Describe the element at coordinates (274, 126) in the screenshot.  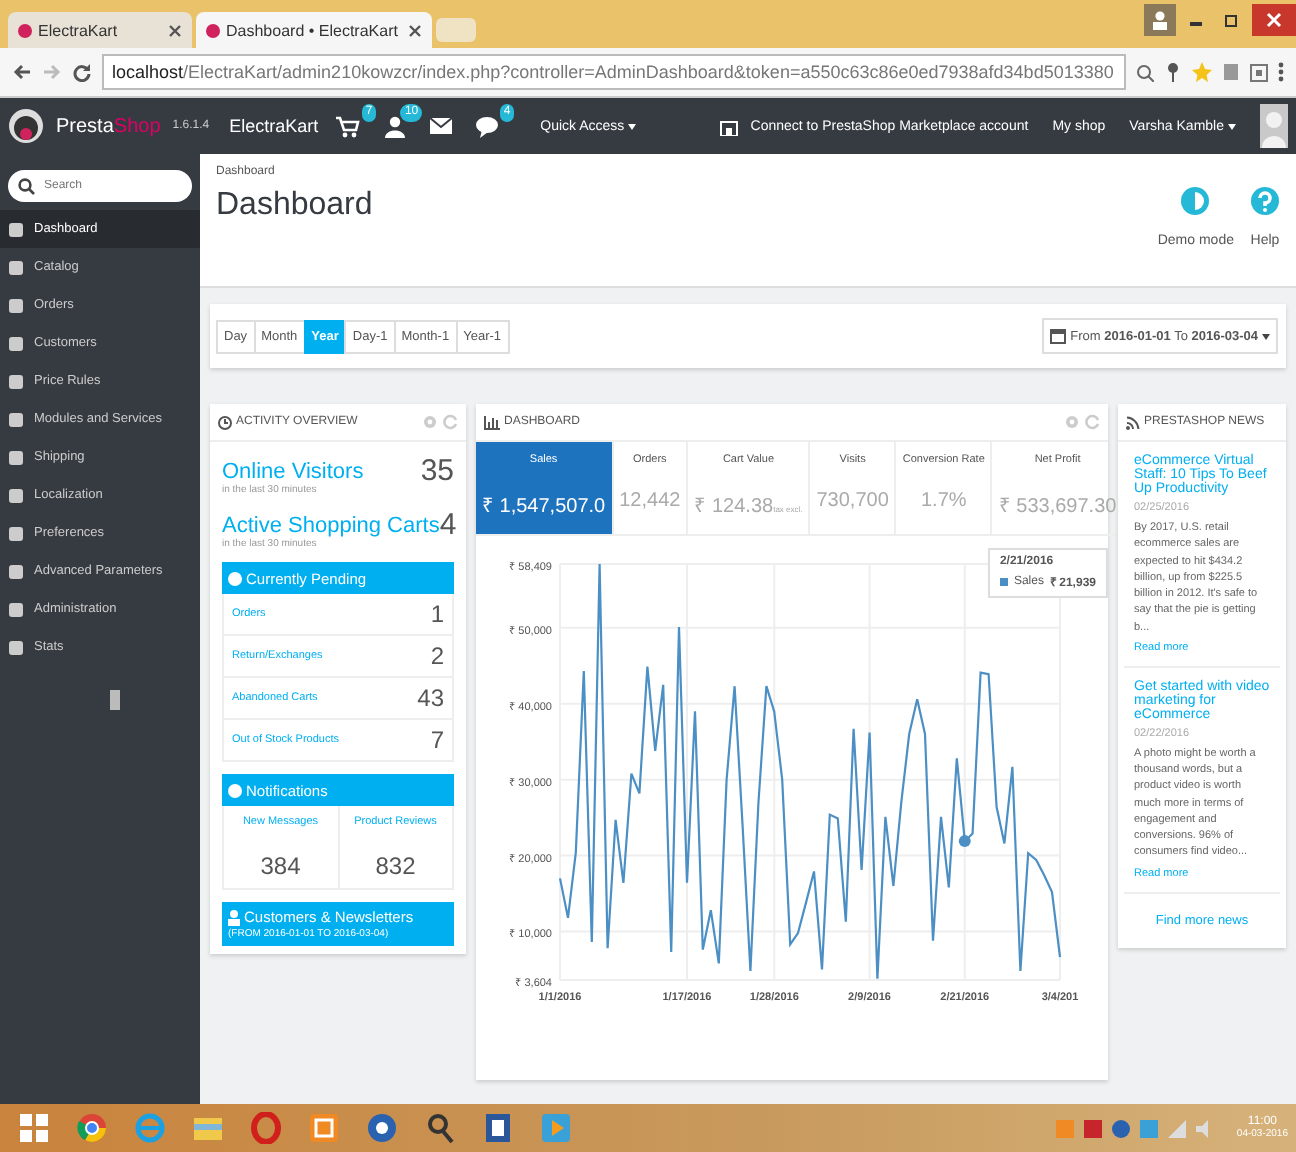
I see `shop-name: ElectraKart` at that location.